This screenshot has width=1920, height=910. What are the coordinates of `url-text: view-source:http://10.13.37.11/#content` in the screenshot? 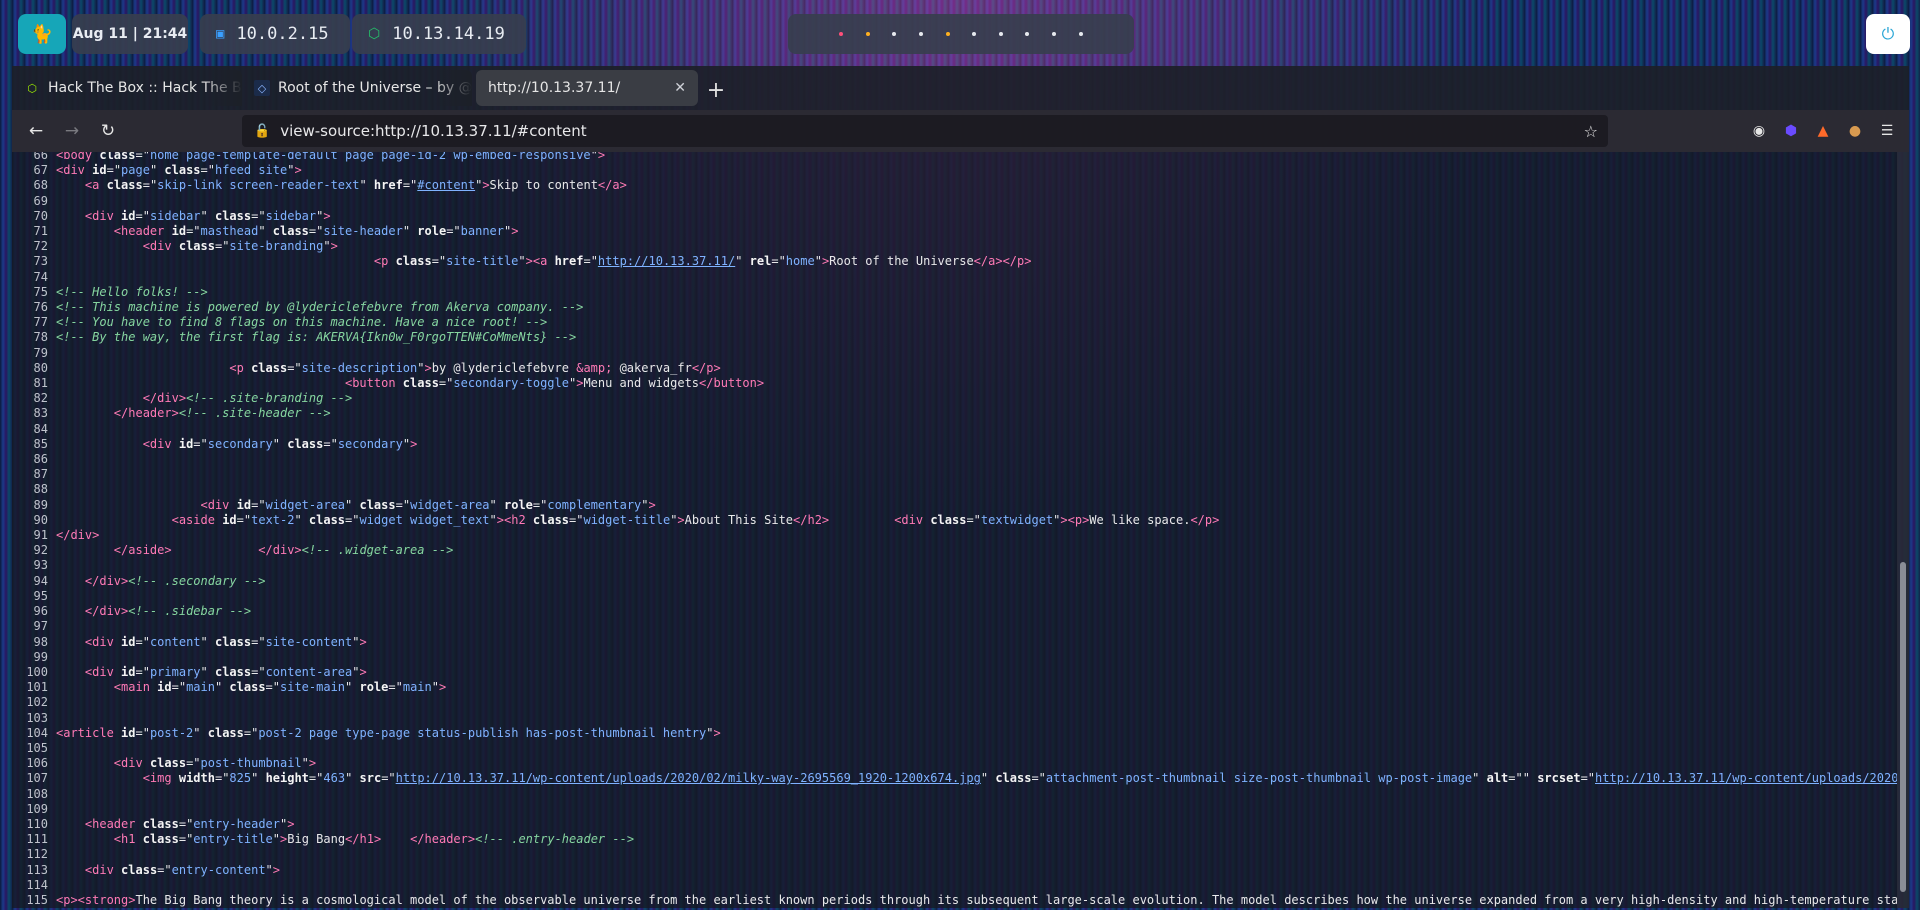 It's located at (433, 131).